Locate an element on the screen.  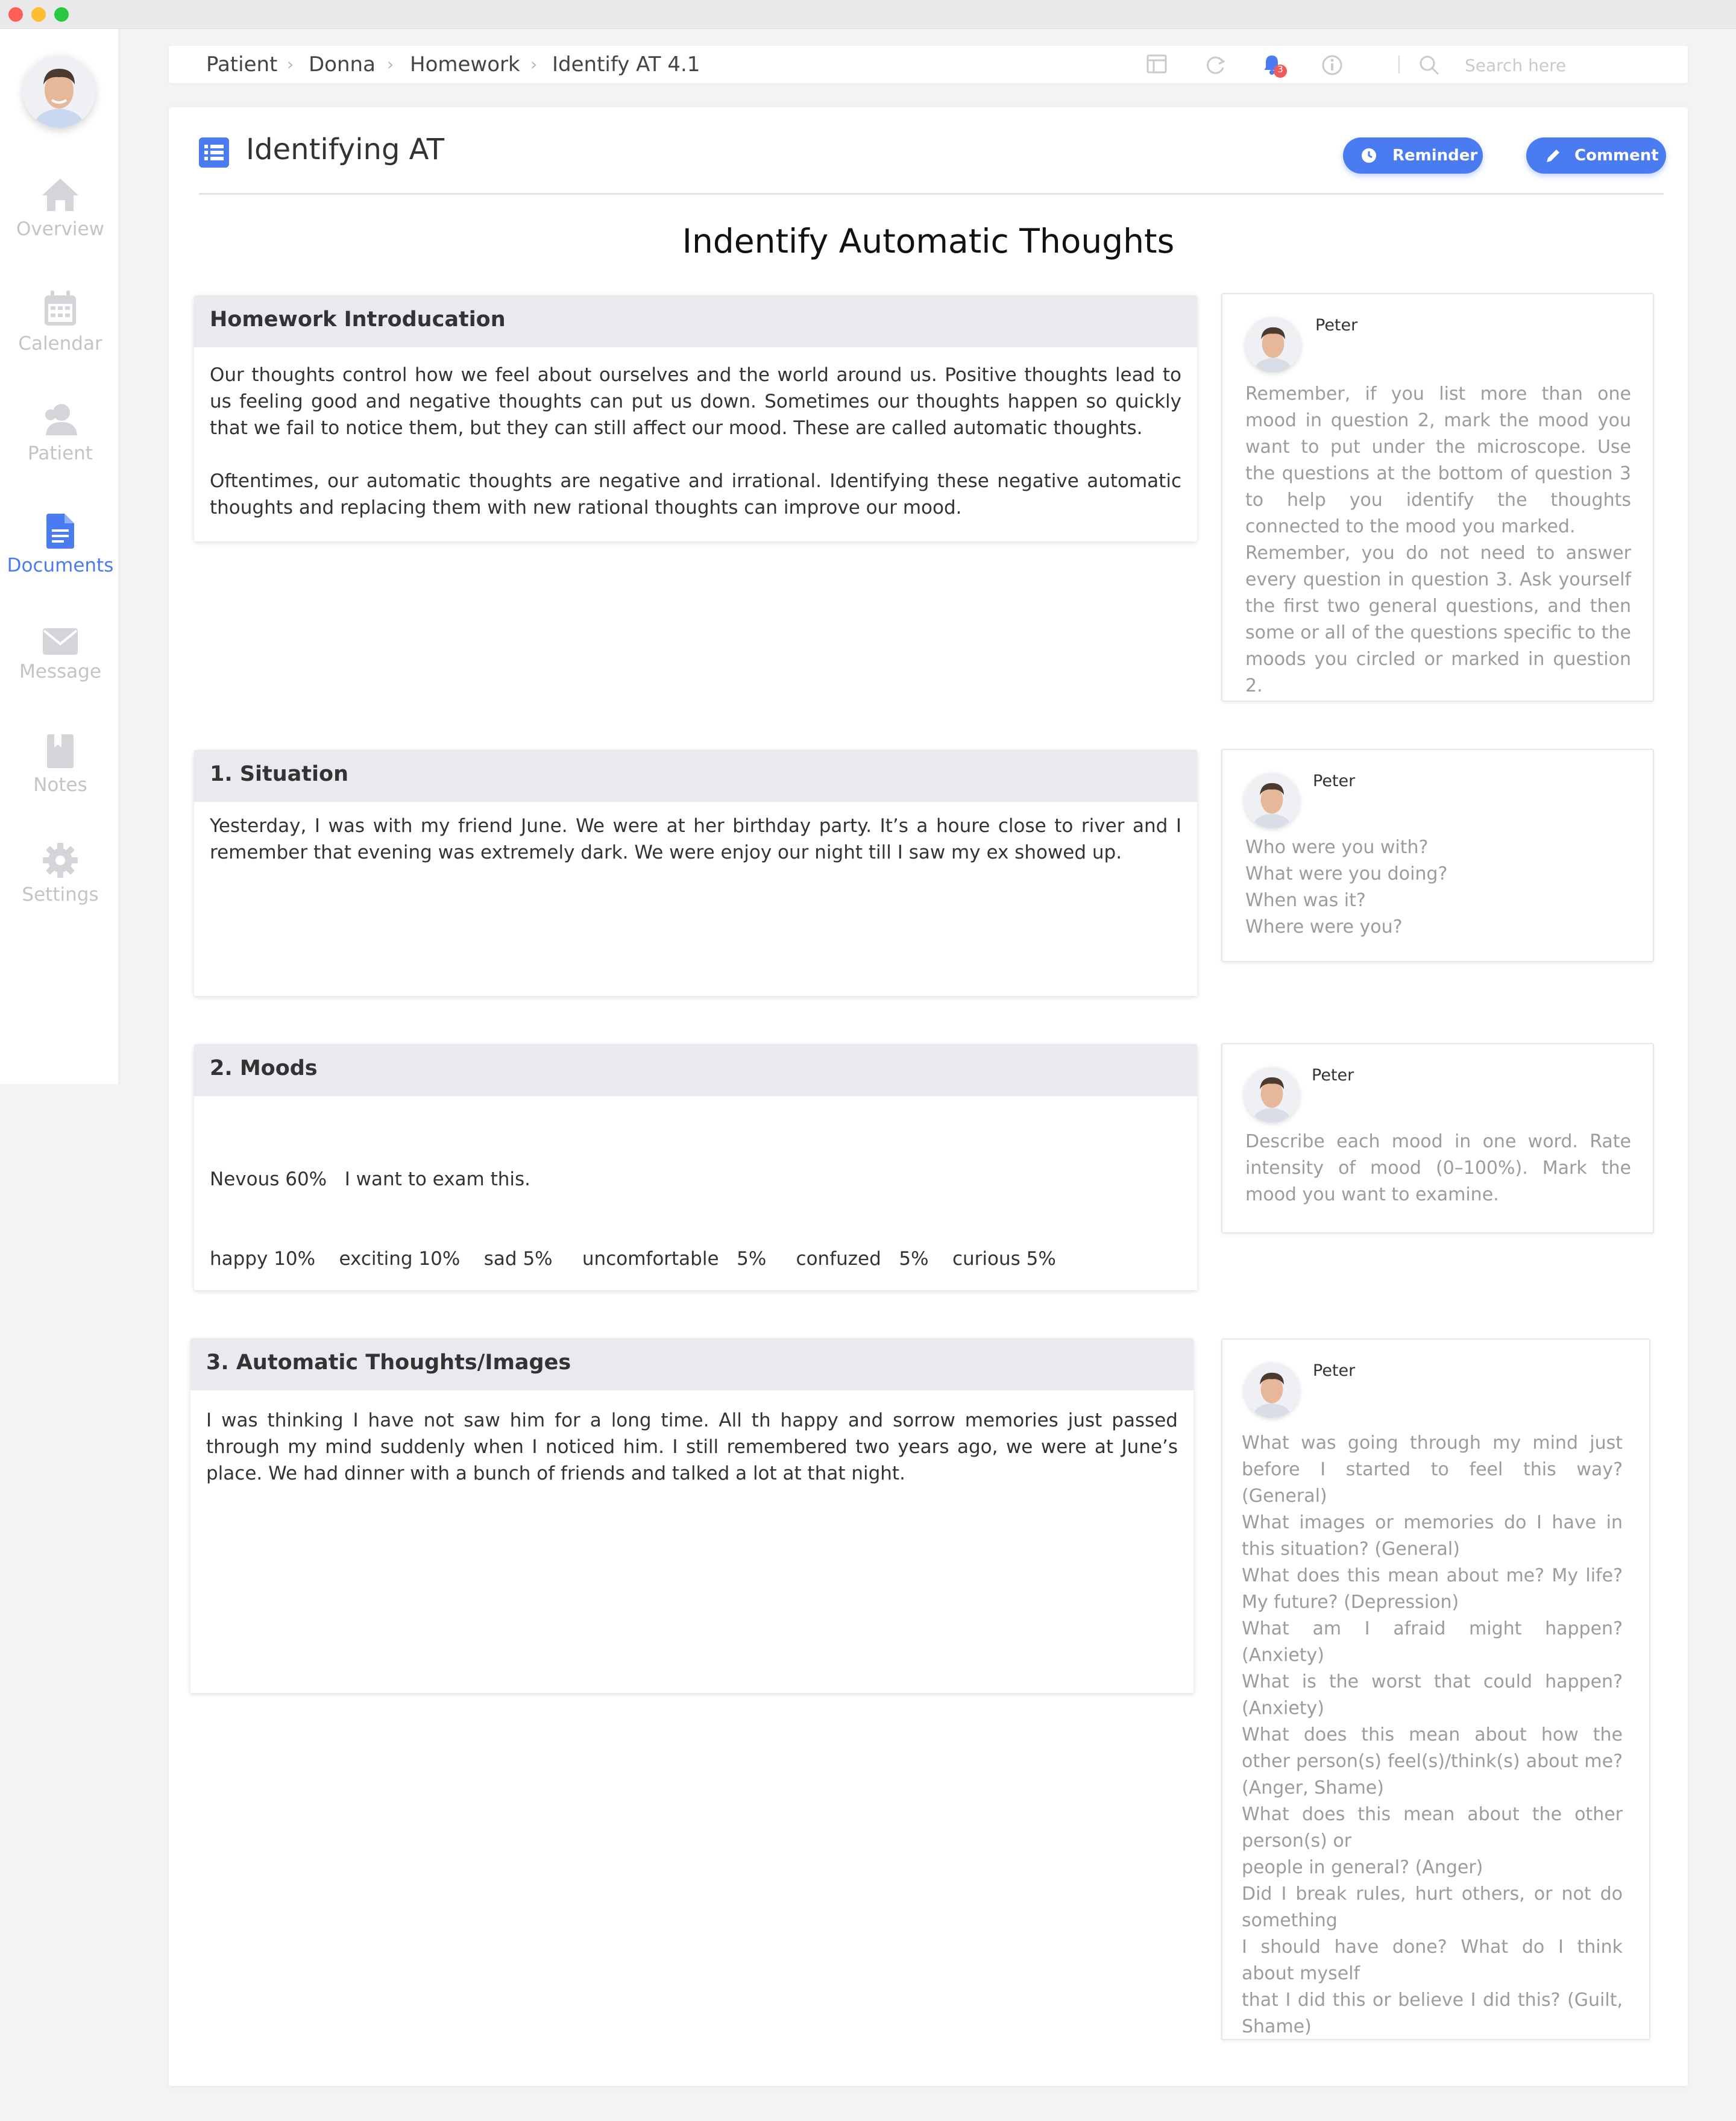
reminder-button: Reminder is located at coordinates (1413, 155).